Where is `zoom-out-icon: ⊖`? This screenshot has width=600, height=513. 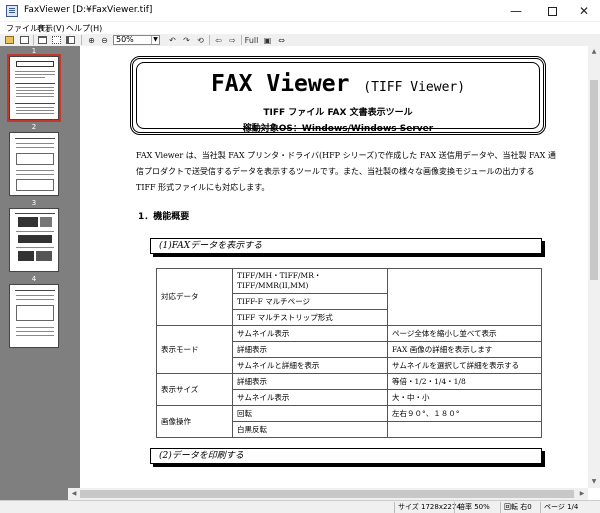 zoom-out-icon: ⊖ is located at coordinates (104, 40).